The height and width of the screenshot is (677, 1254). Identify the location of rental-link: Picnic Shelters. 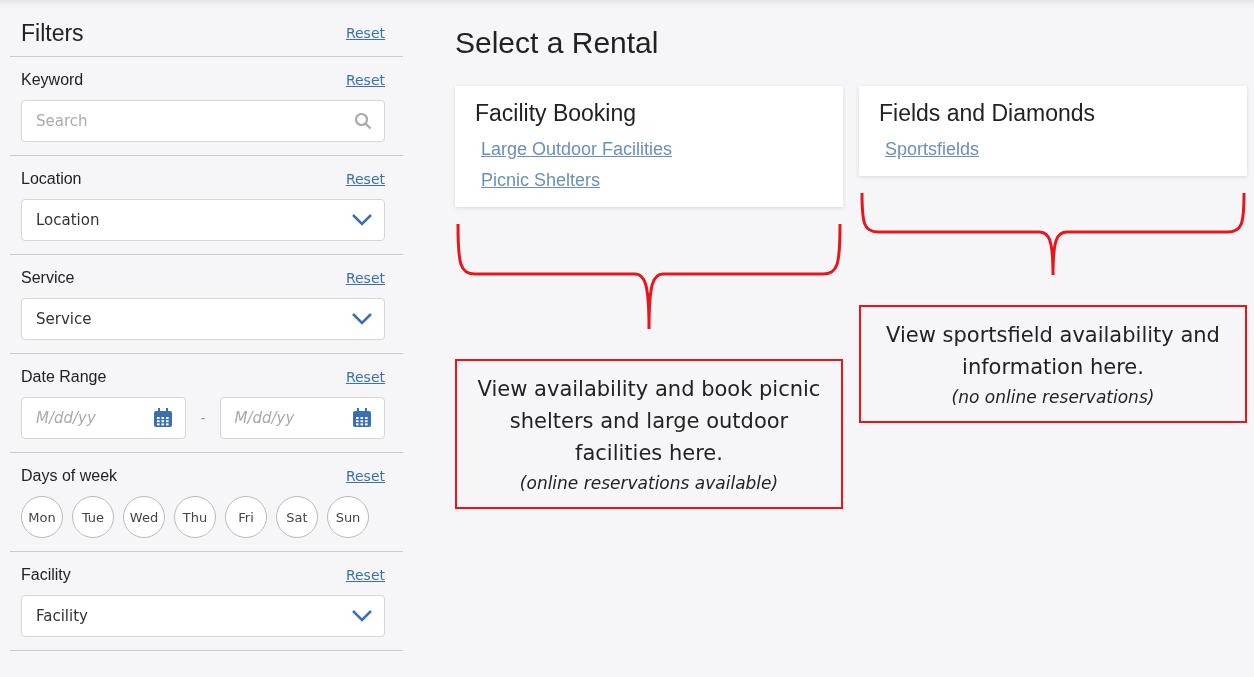
(541, 180).